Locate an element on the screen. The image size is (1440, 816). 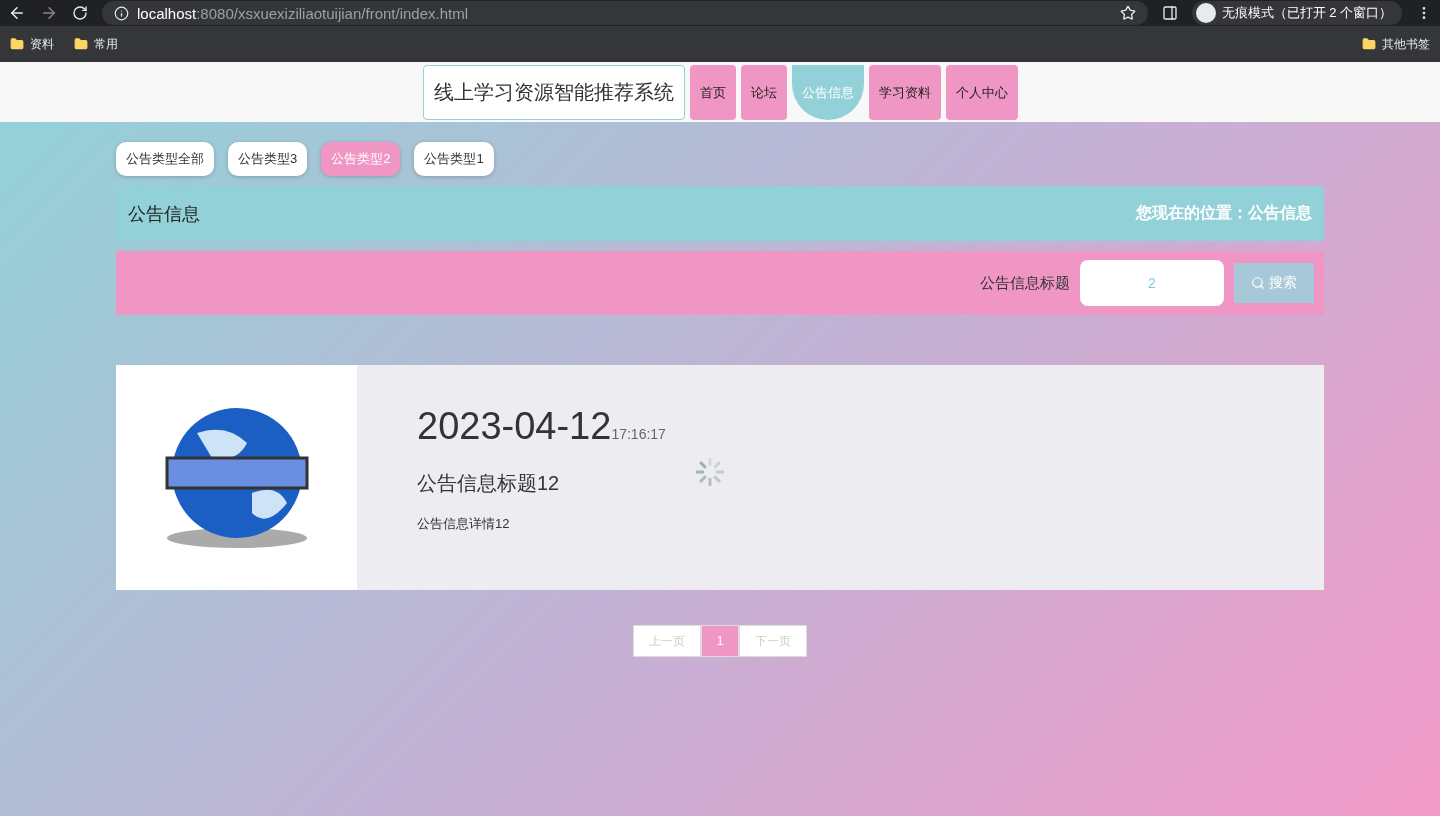
back-icon is located at coordinates (17, 13).